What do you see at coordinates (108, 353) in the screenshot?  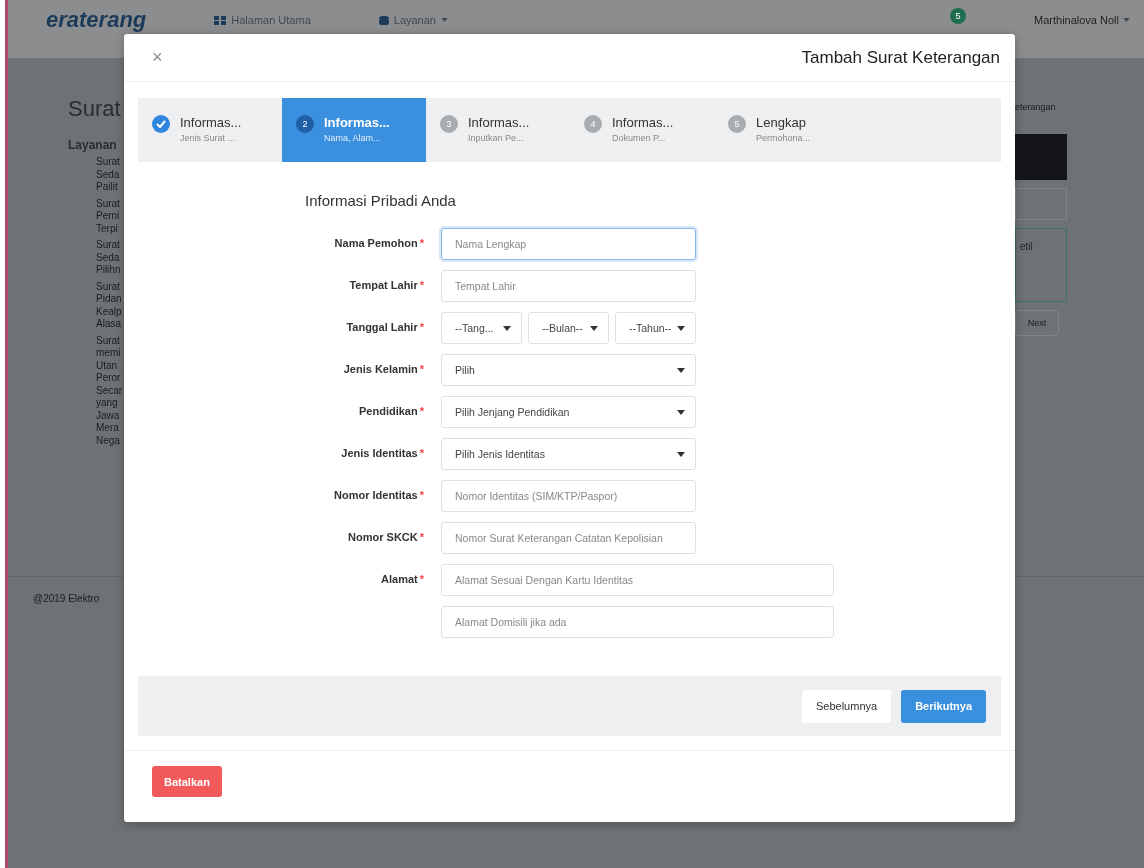 I see `sidebar-text: memi` at bounding box center [108, 353].